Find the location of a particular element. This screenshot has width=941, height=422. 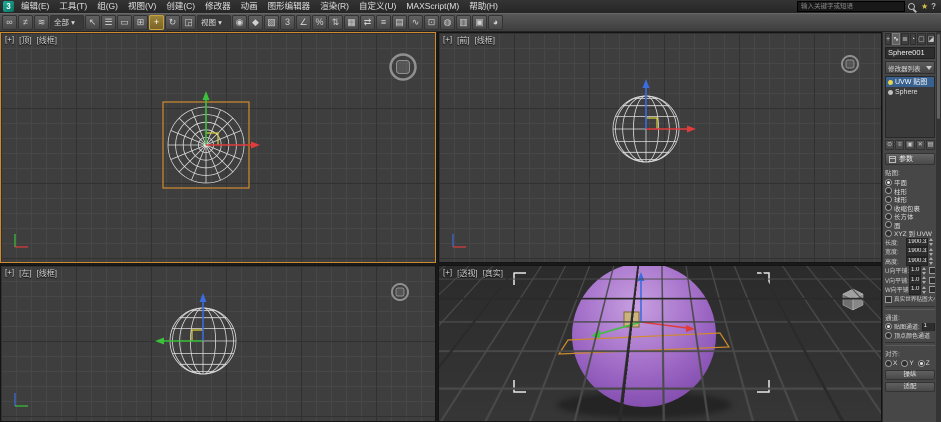

select-by-name-icon: ☰ is located at coordinates (108, 22).